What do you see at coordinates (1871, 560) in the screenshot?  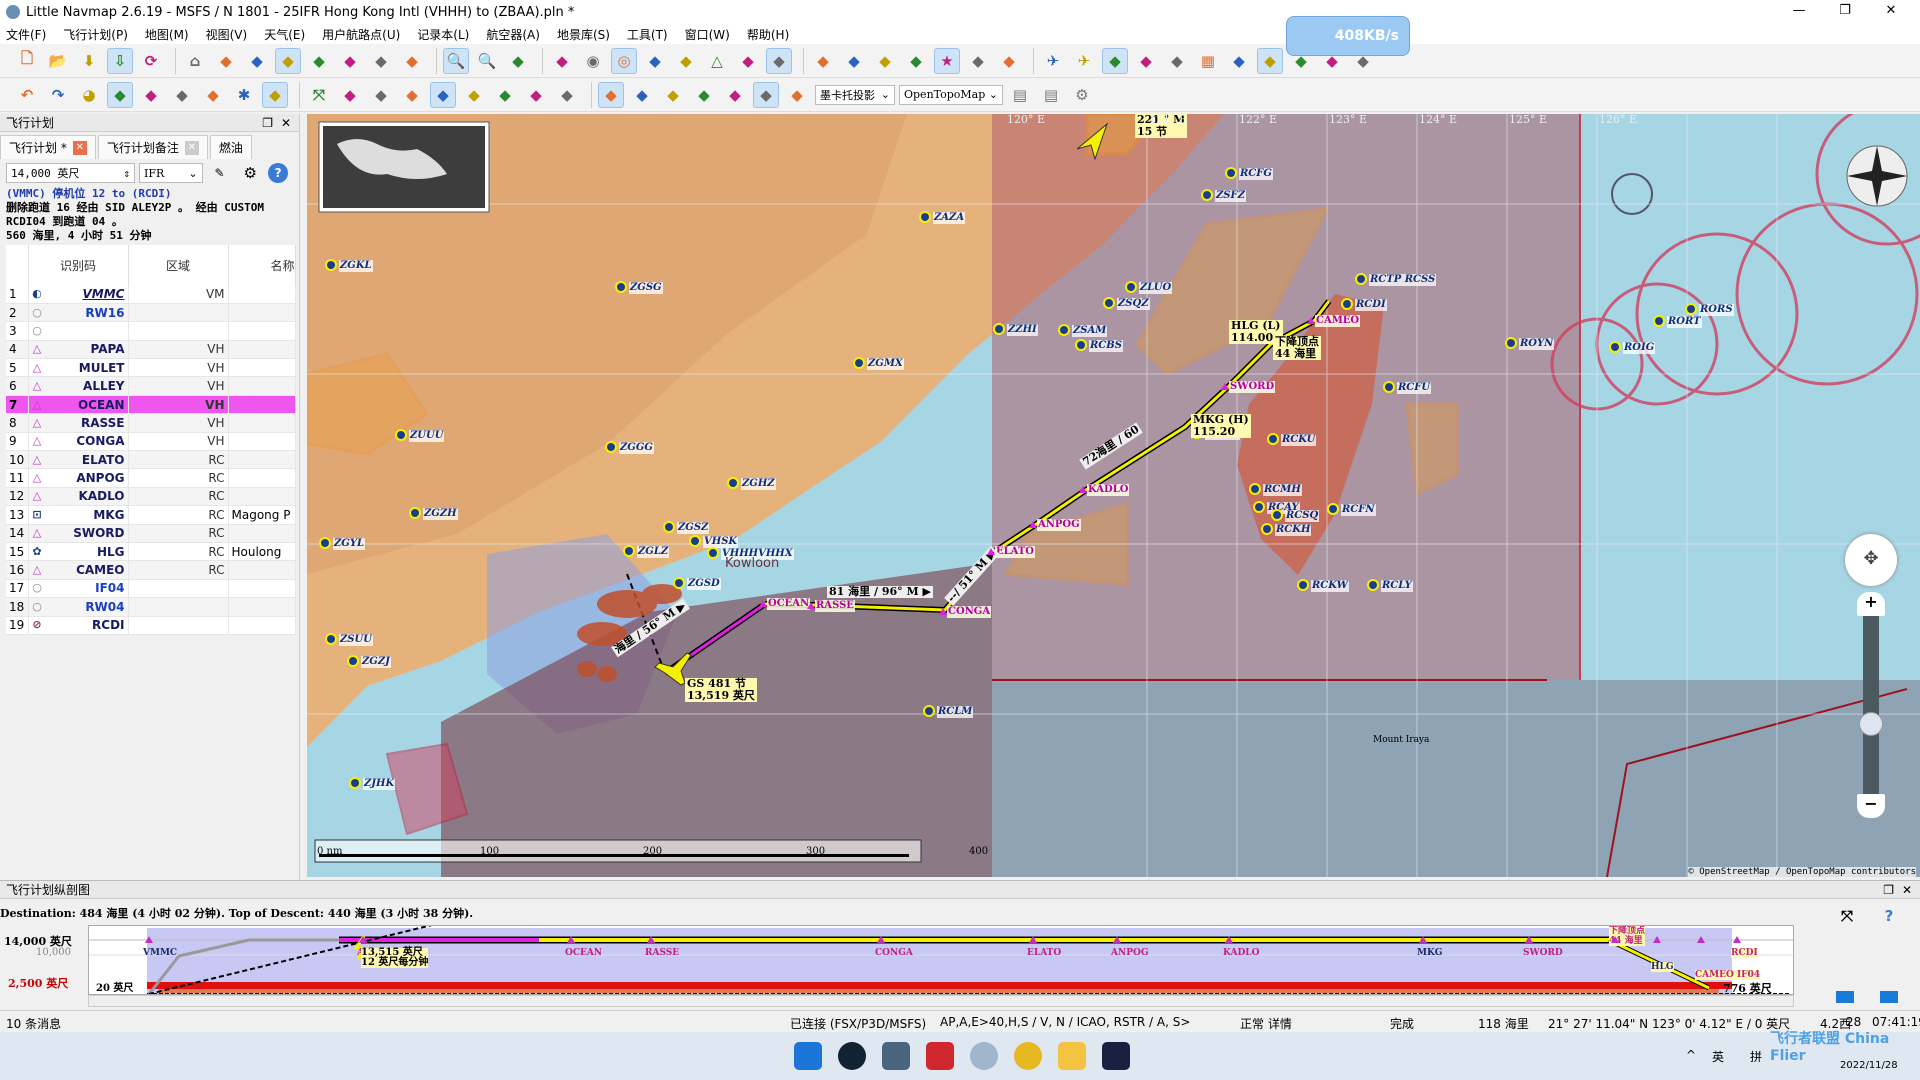 I see `pan-control: ✥` at bounding box center [1871, 560].